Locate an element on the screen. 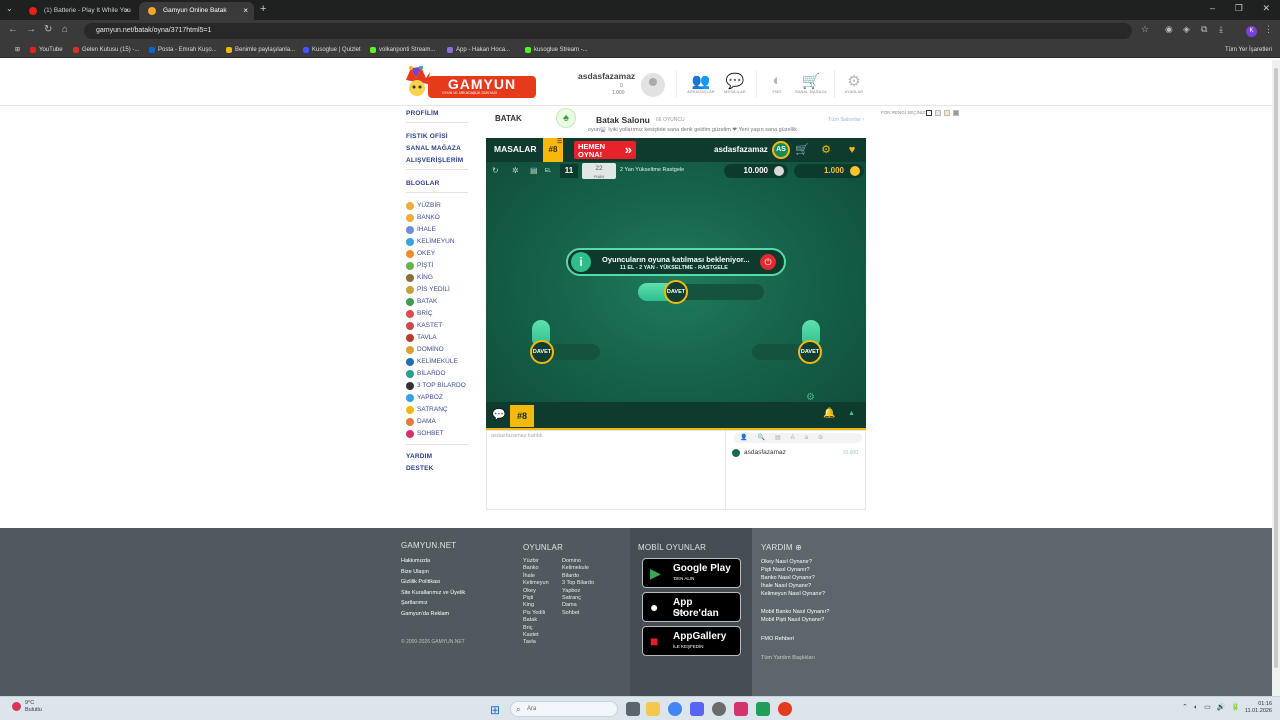 The image size is (1280, 720). menu-icon: ☰ is located at coordinates (559, 142).